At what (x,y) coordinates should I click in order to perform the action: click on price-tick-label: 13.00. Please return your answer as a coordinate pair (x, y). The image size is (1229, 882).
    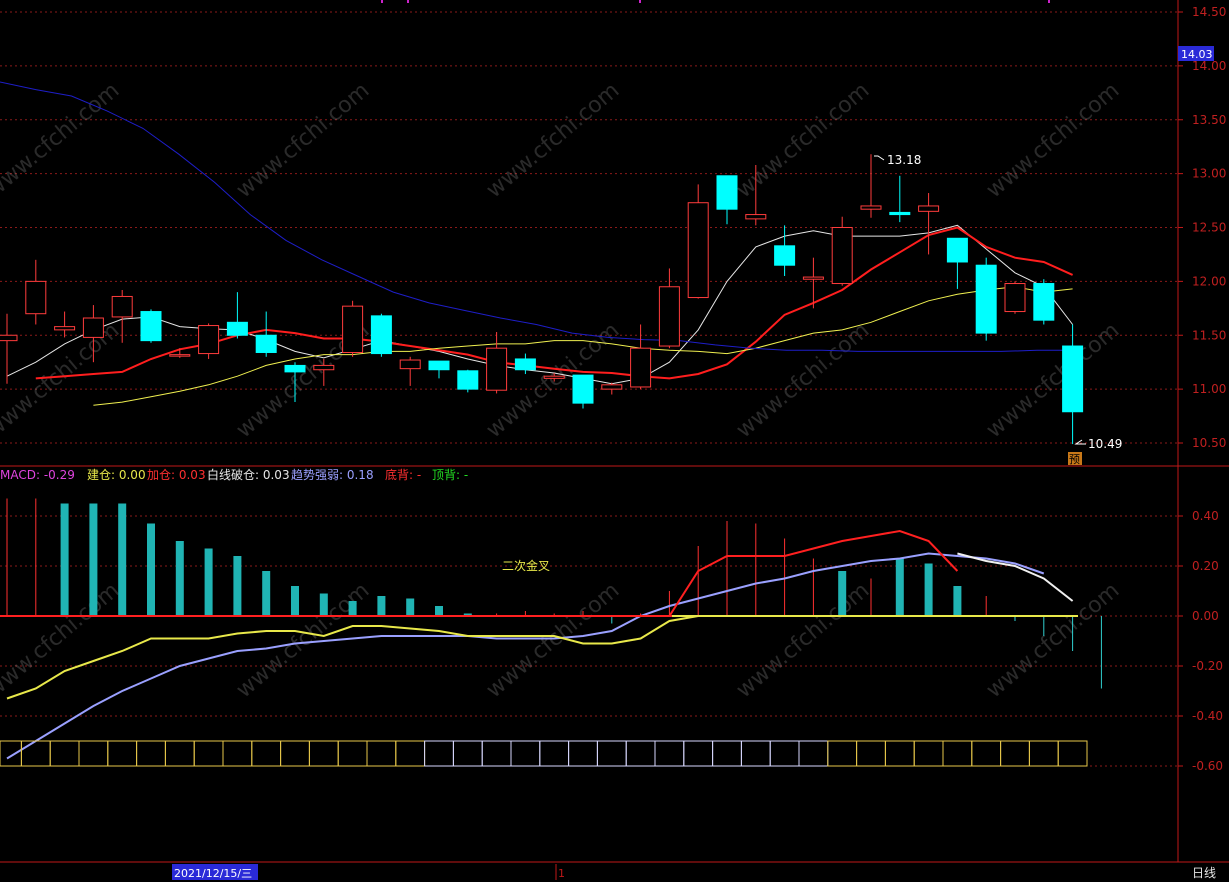
    Looking at the image, I should click on (1209, 174).